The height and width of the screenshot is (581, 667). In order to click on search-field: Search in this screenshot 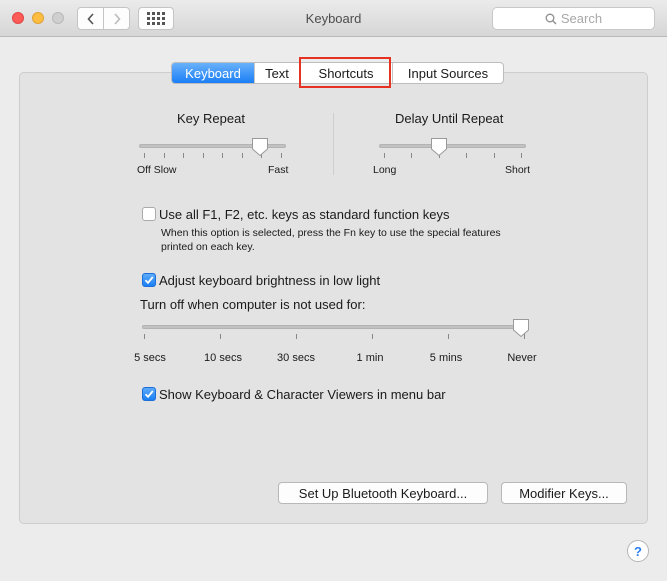, I will do `click(573, 18)`.